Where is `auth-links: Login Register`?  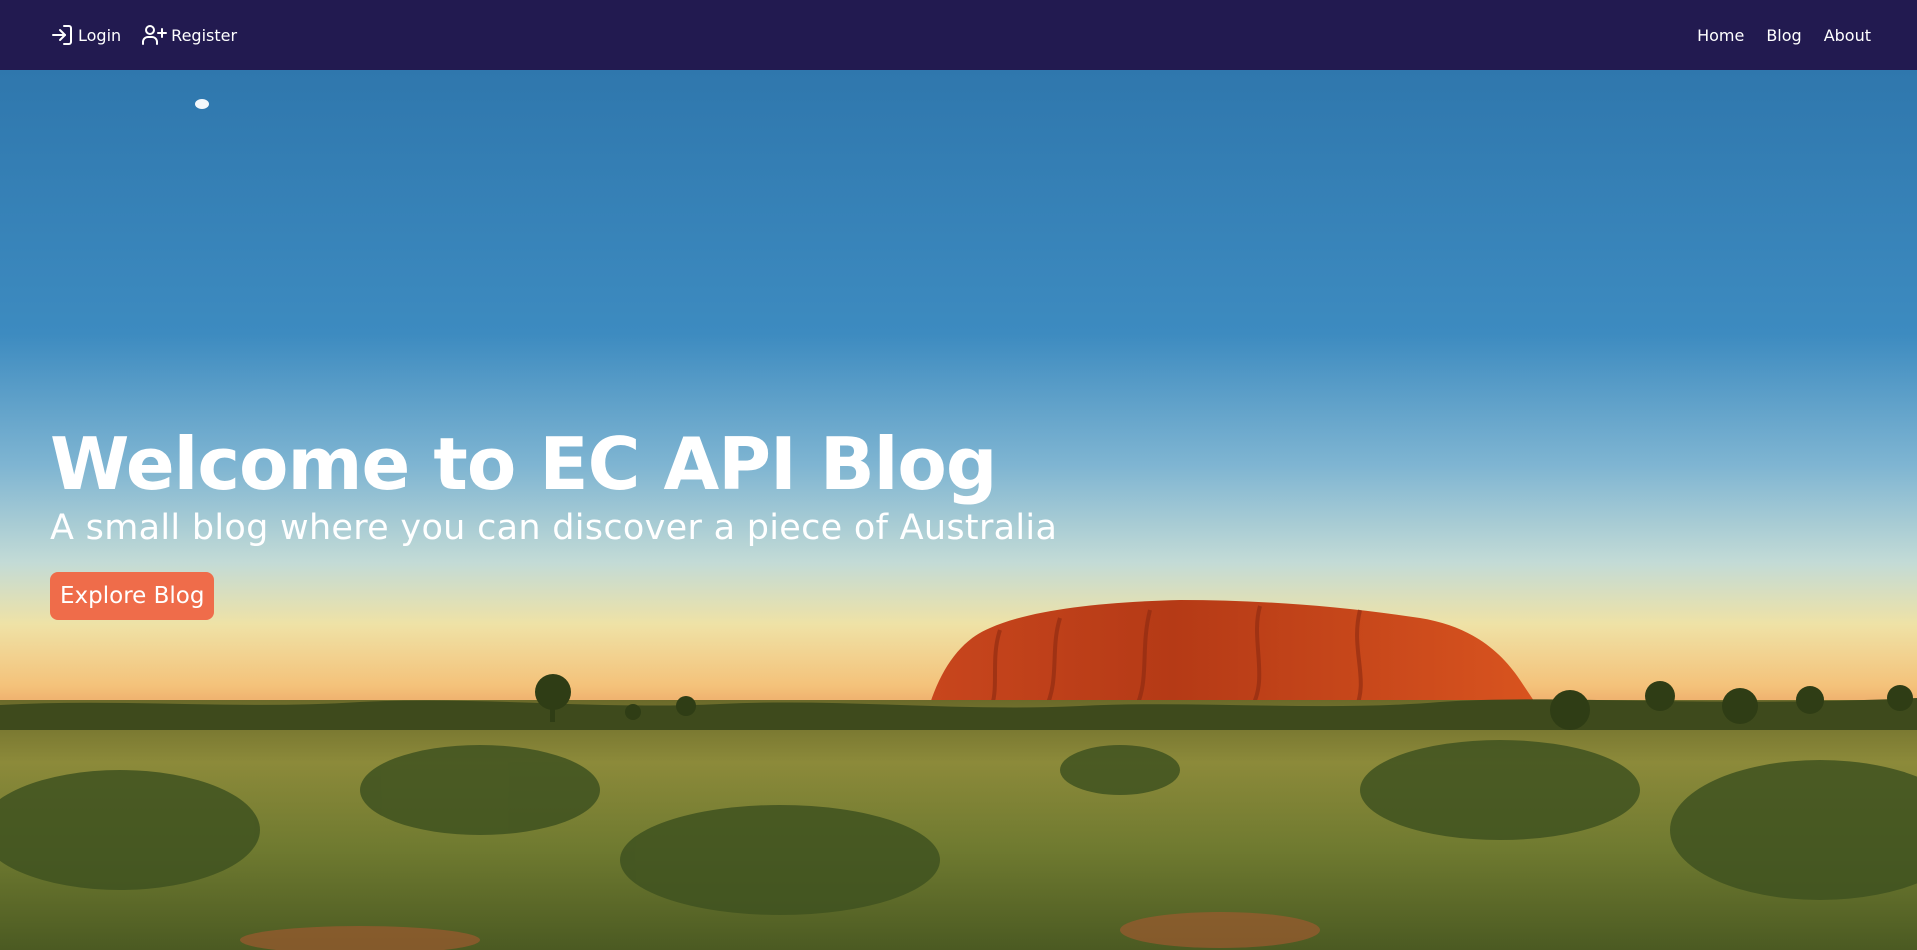 auth-links: Login Register is located at coordinates (153, 35).